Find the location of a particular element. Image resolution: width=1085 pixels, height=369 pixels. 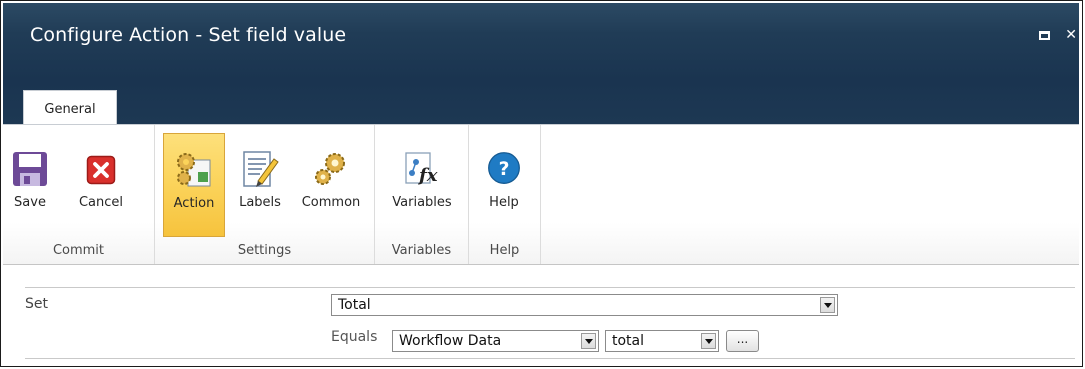

help-icon: ? is located at coordinates (504, 168).